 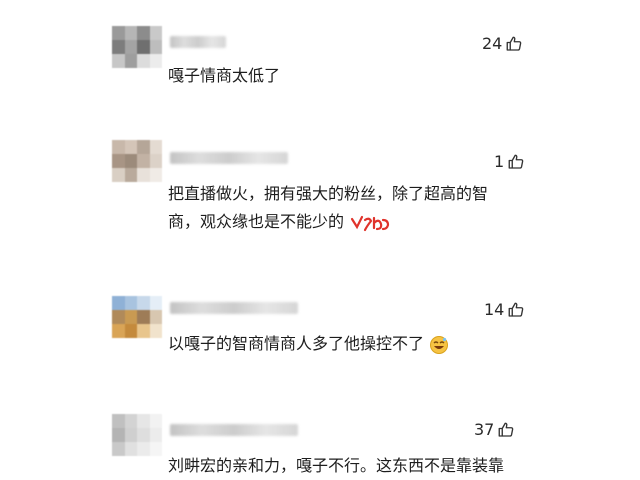 What do you see at coordinates (494, 309) in the screenshot?
I see `like-count: 14` at bounding box center [494, 309].